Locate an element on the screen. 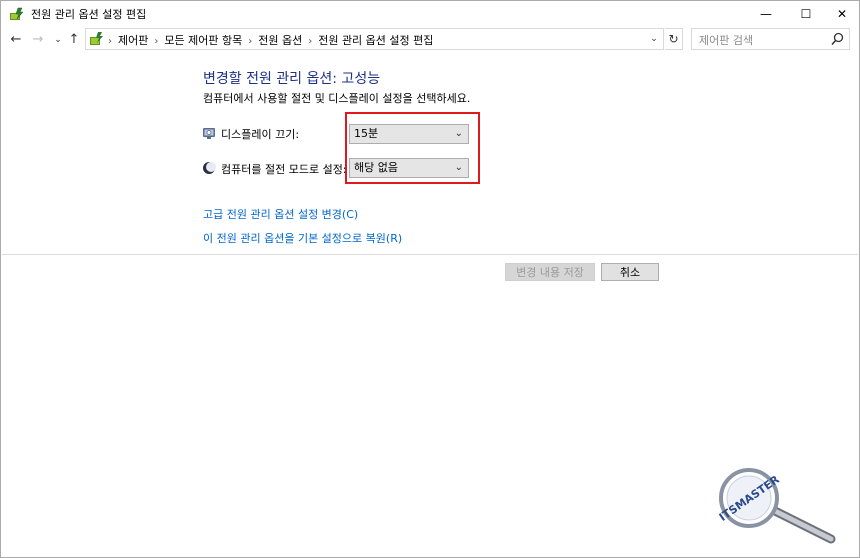 This screenshot has height=558, width=860. power-options-icon is located at coordinates (17, 13).